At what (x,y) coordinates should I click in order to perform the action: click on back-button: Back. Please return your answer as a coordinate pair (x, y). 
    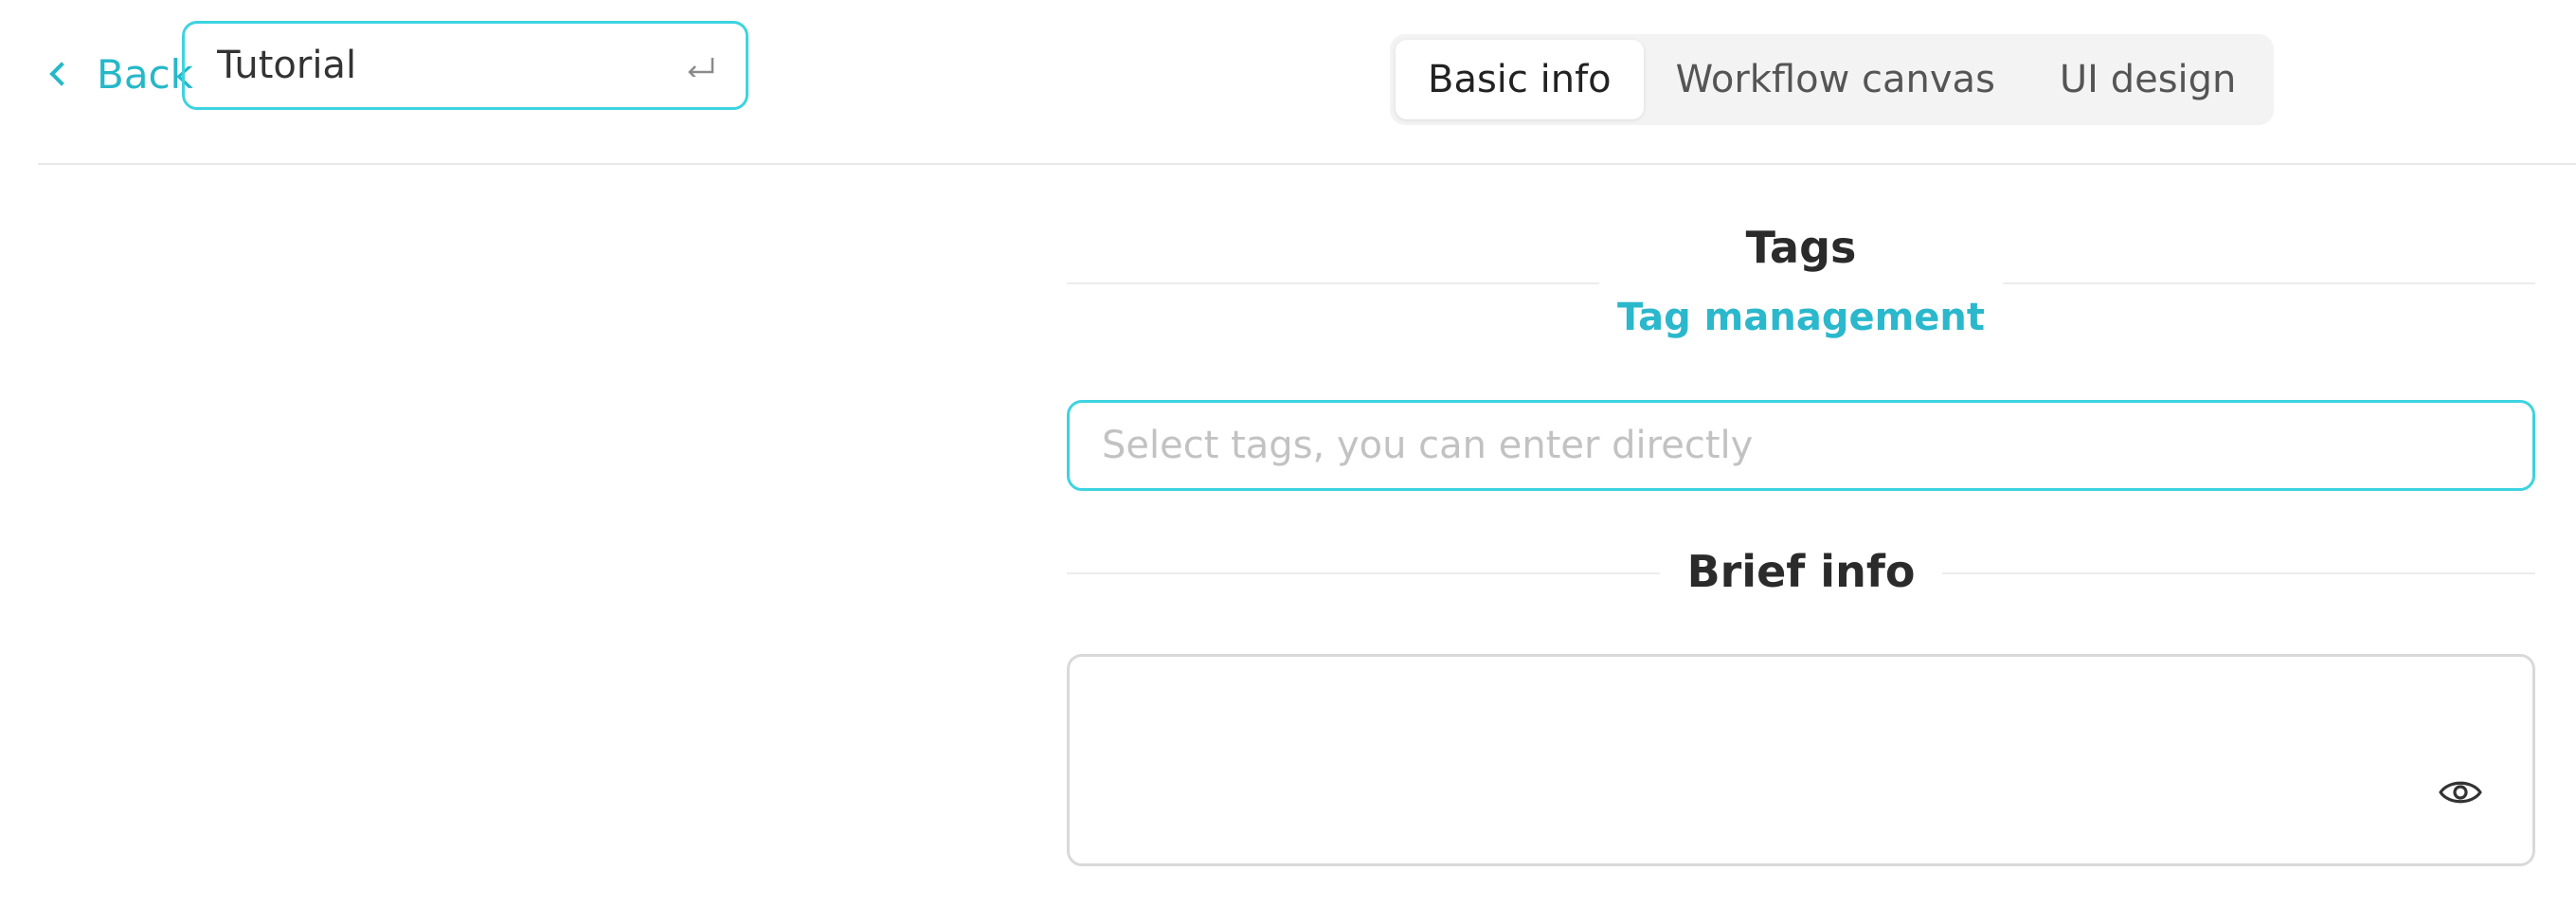
    Looking at the image, I should click on (119, 74).